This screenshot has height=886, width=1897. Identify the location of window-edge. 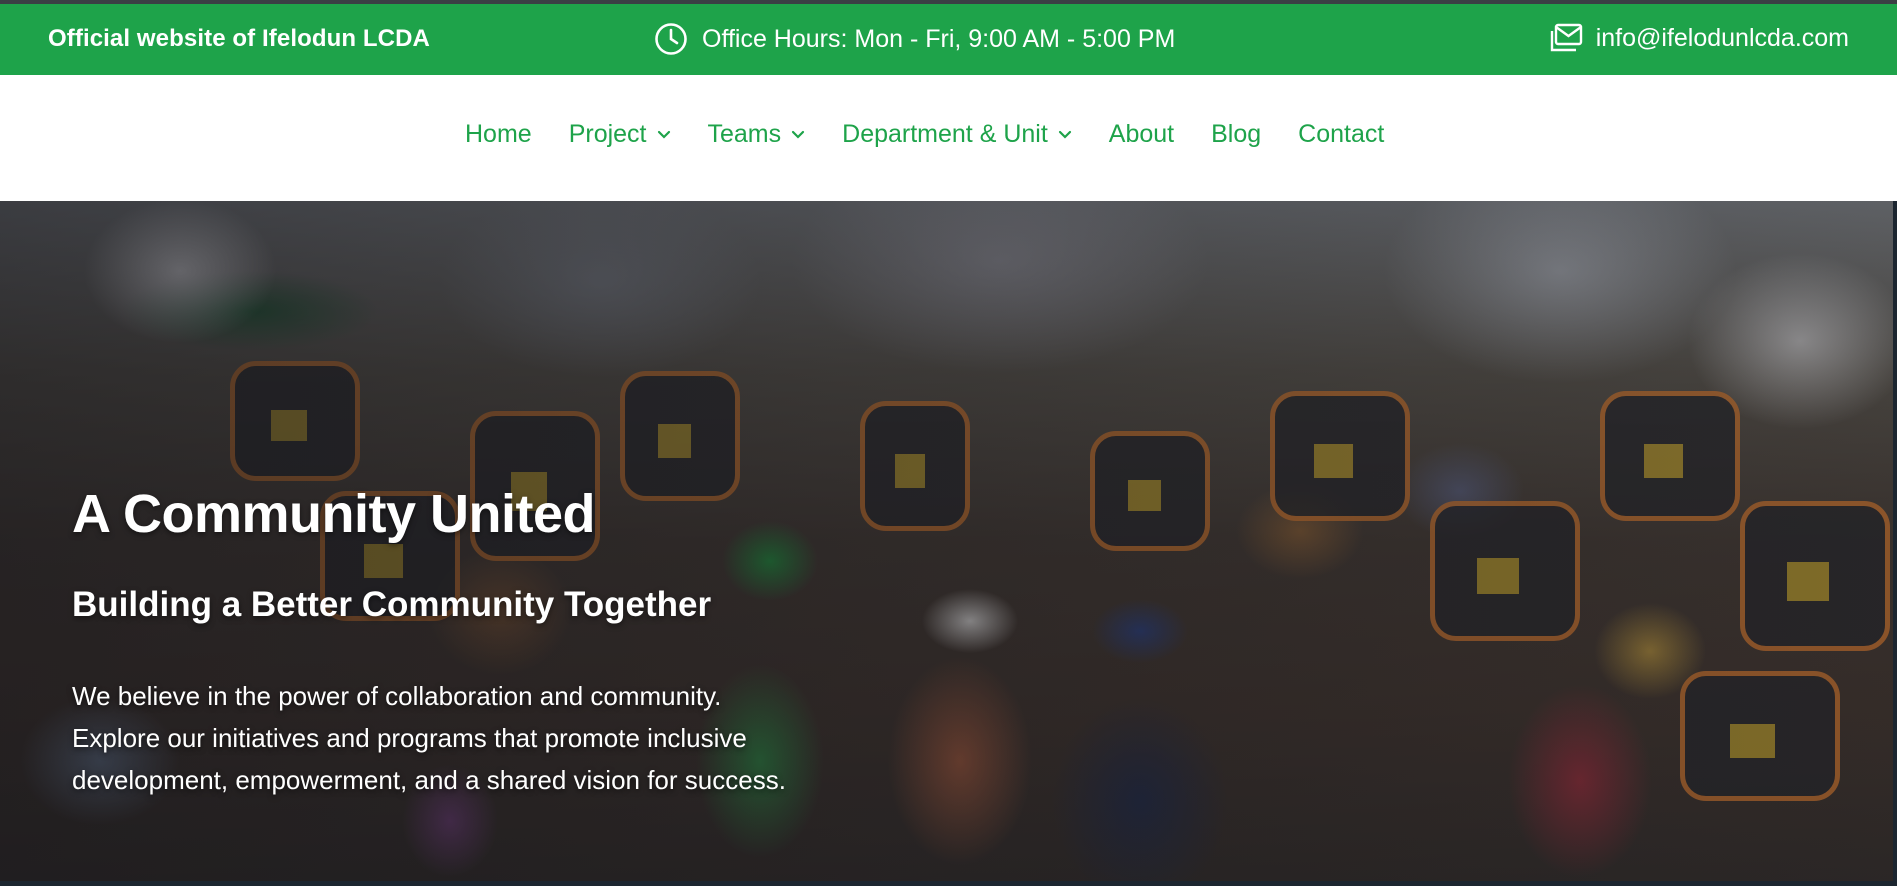
(1895, 541).